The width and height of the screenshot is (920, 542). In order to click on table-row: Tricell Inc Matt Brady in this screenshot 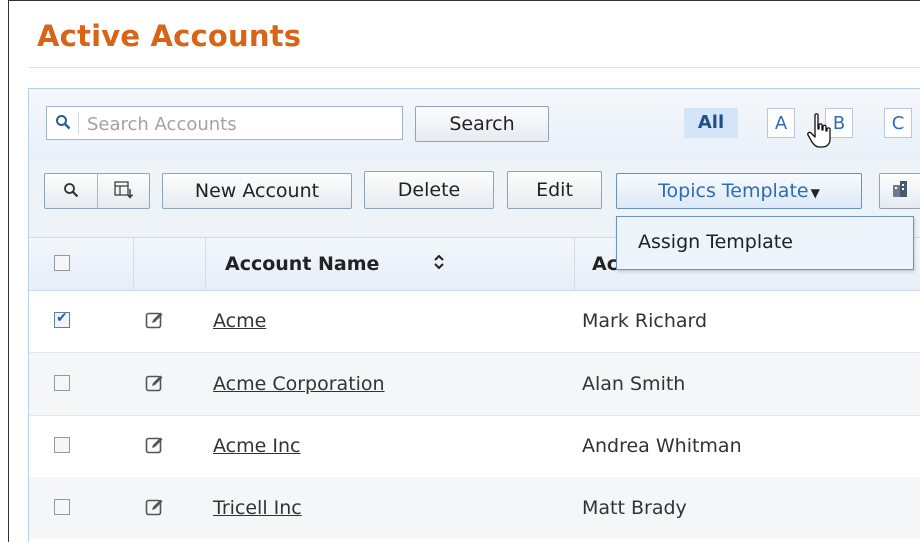, I will do `click(474, 508)`.